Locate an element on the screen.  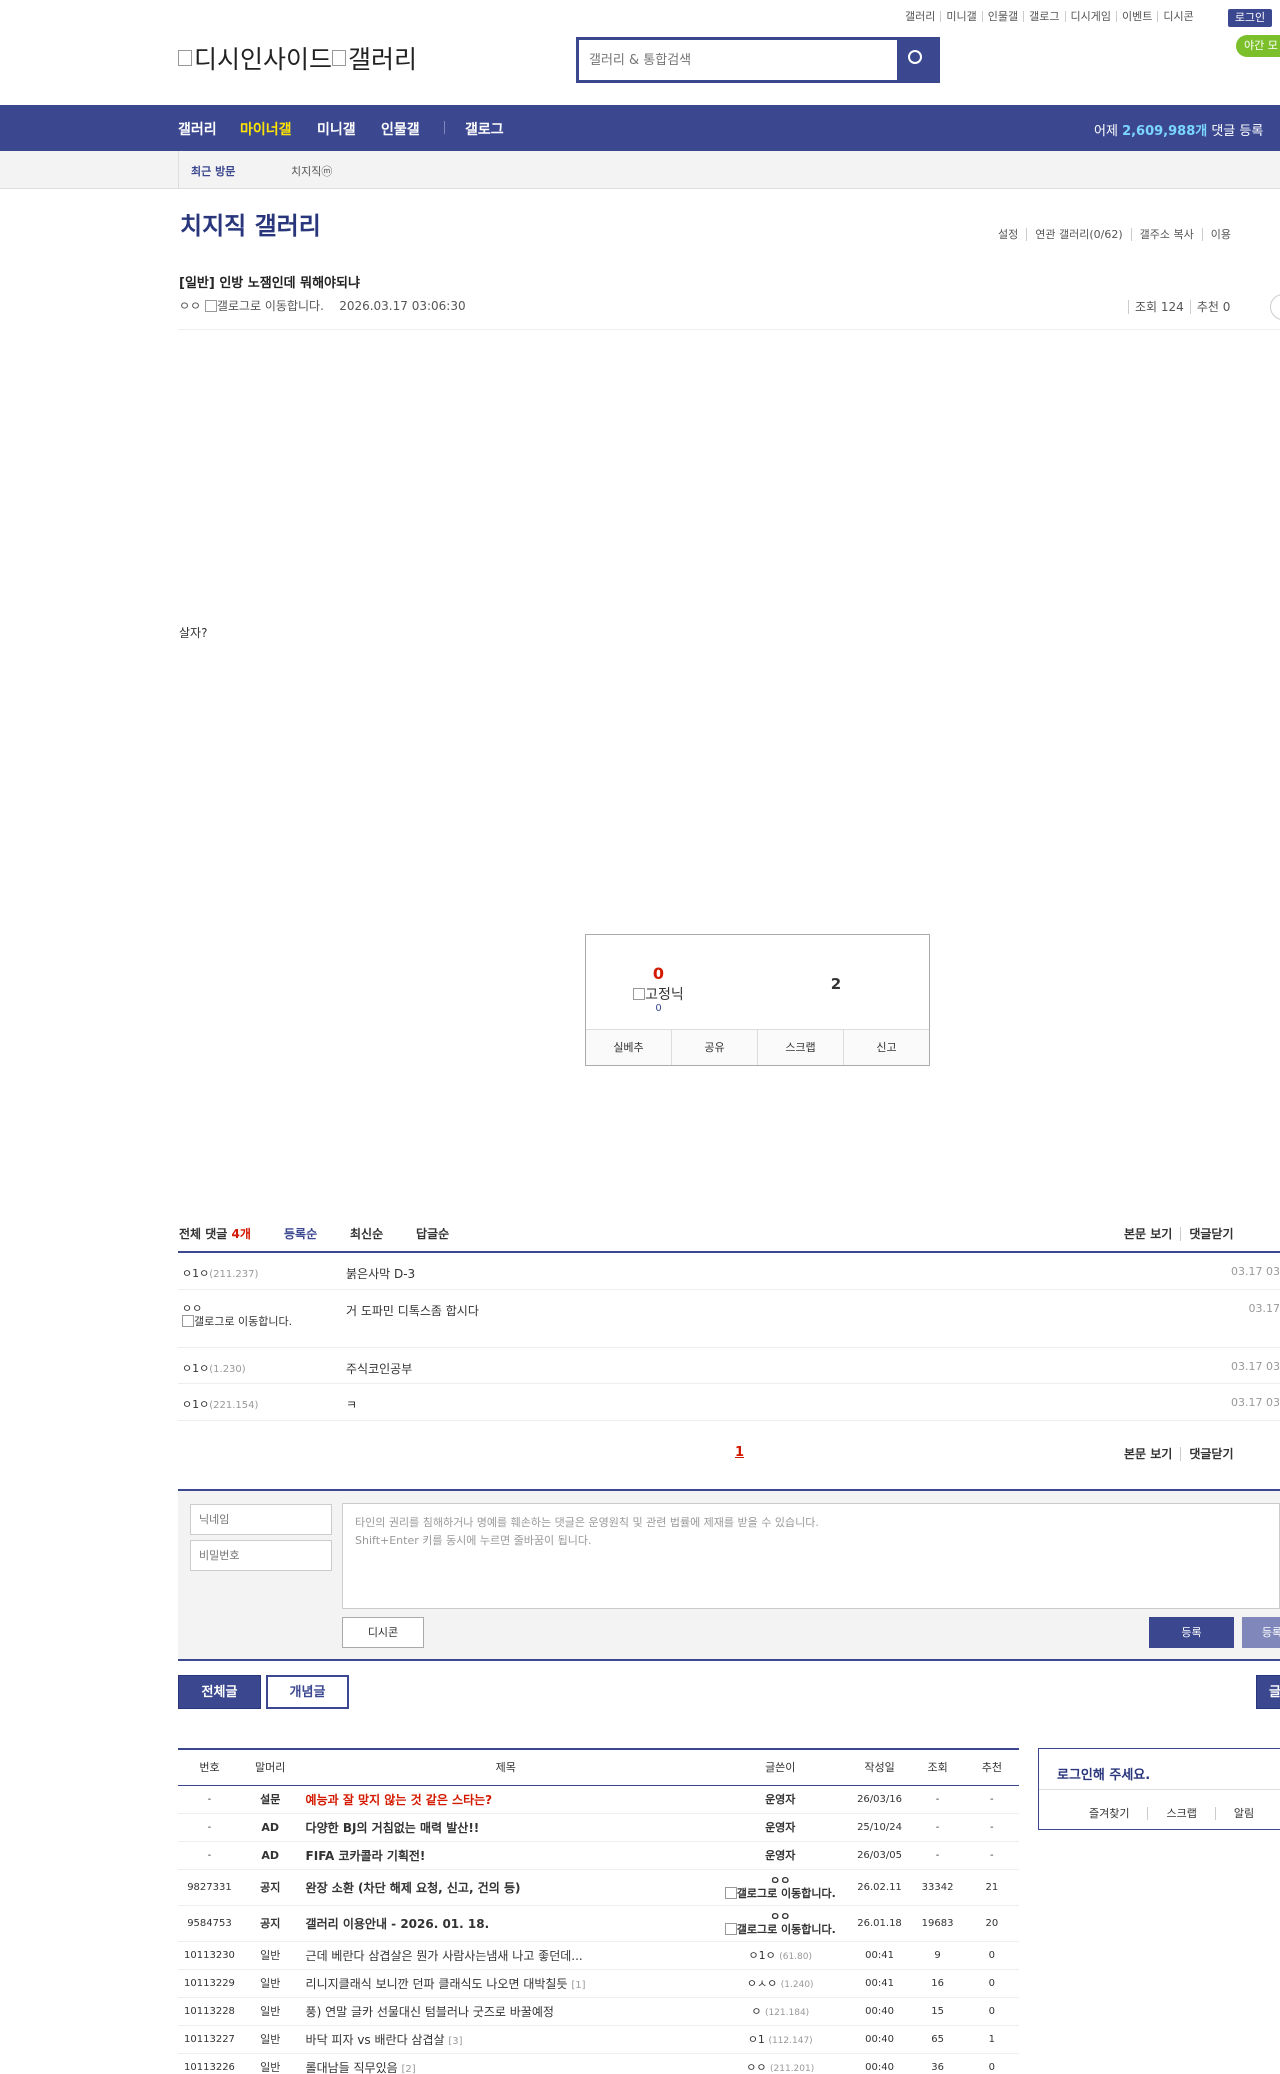
tab-all-posts: 전체글 is located at coordinates (219, 1692).